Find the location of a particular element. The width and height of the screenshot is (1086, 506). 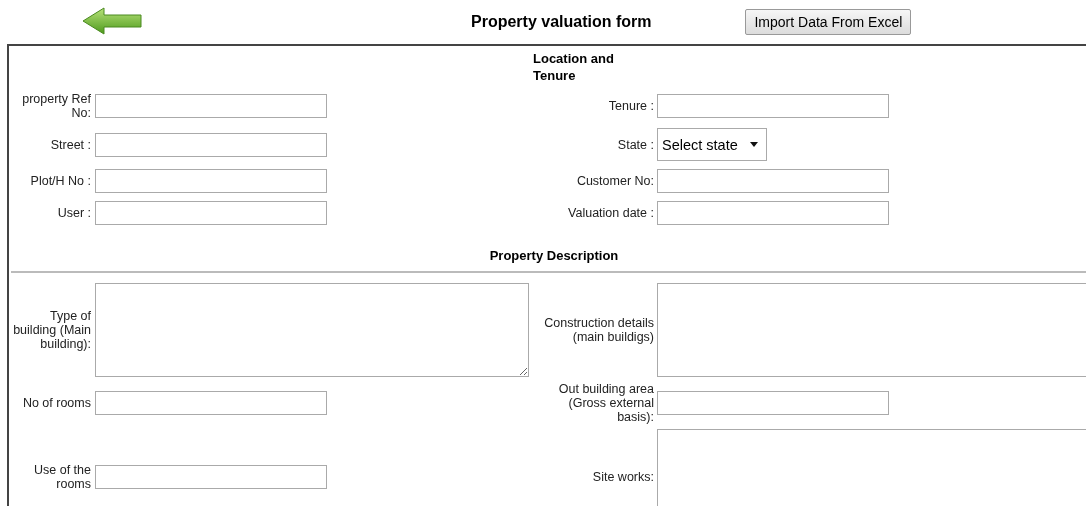

field-label: Construction details (main buildigs) is located at coordinates (599, 330).